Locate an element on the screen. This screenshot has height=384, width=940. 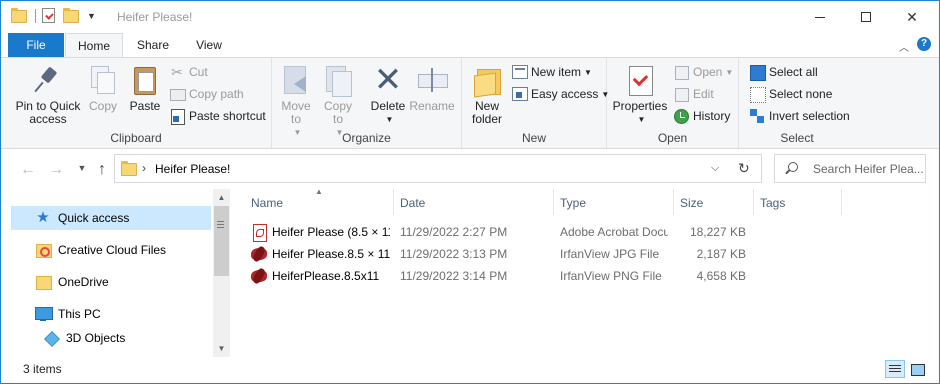
forward-arrow-icon: → is located at coordinates (56, 170).